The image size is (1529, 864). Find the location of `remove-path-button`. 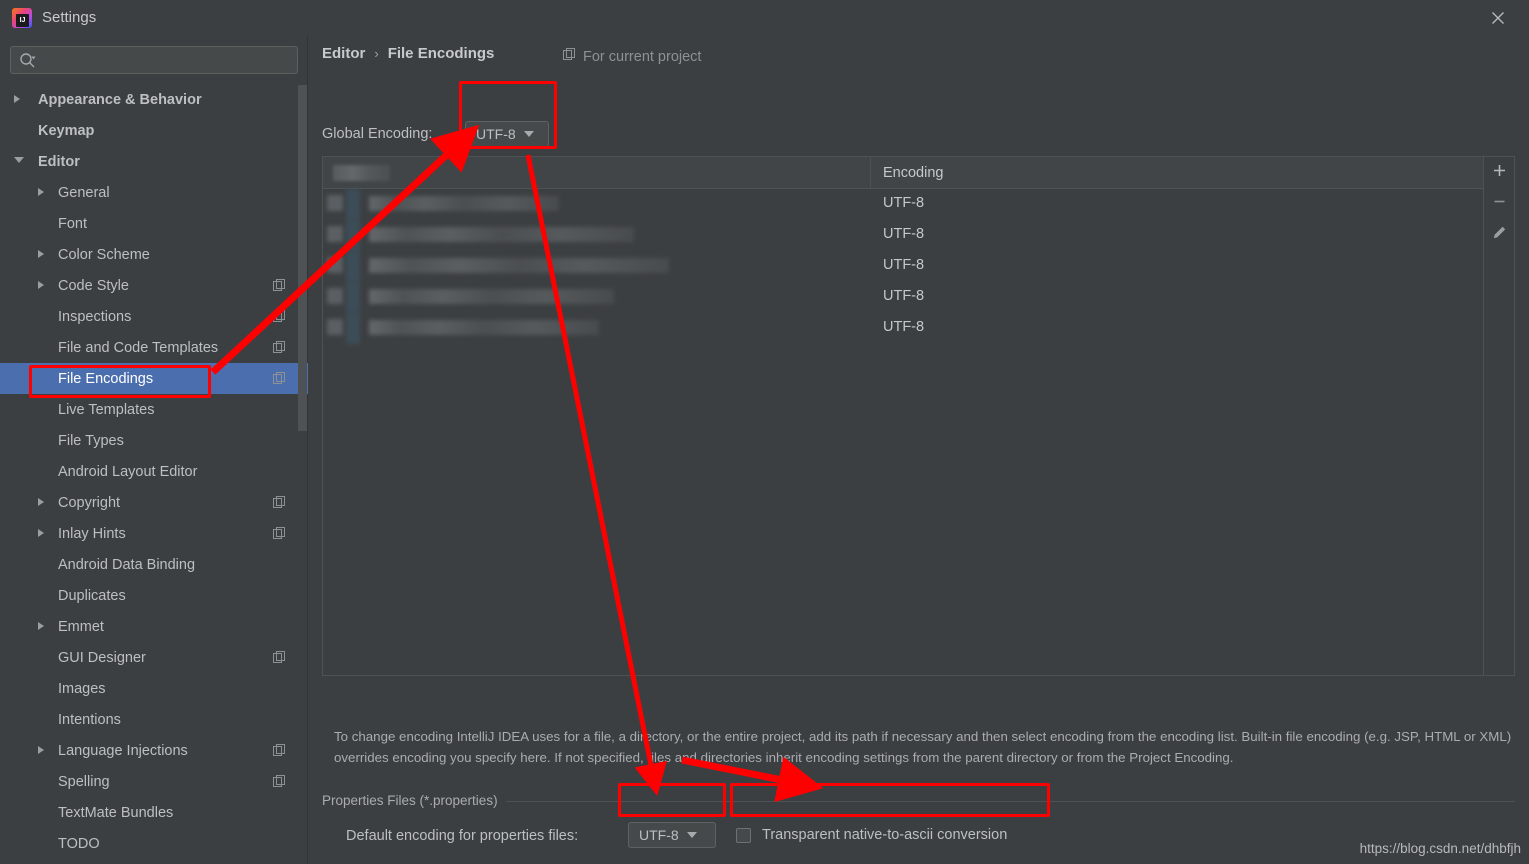

remove-path-button is located at coordinates (1499, 203).